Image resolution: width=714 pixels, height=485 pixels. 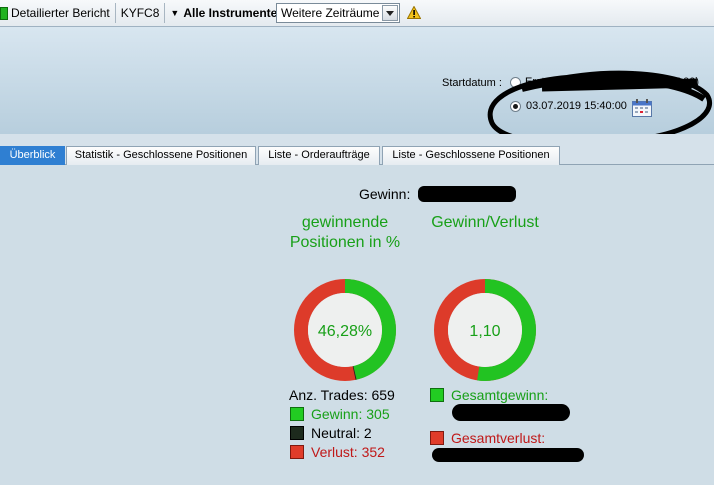 What do you see at coordinates (500, 395) in the screenshot?
I see `total-profit-label: Gesamtgewinn:` at bounding box center [500, 395].